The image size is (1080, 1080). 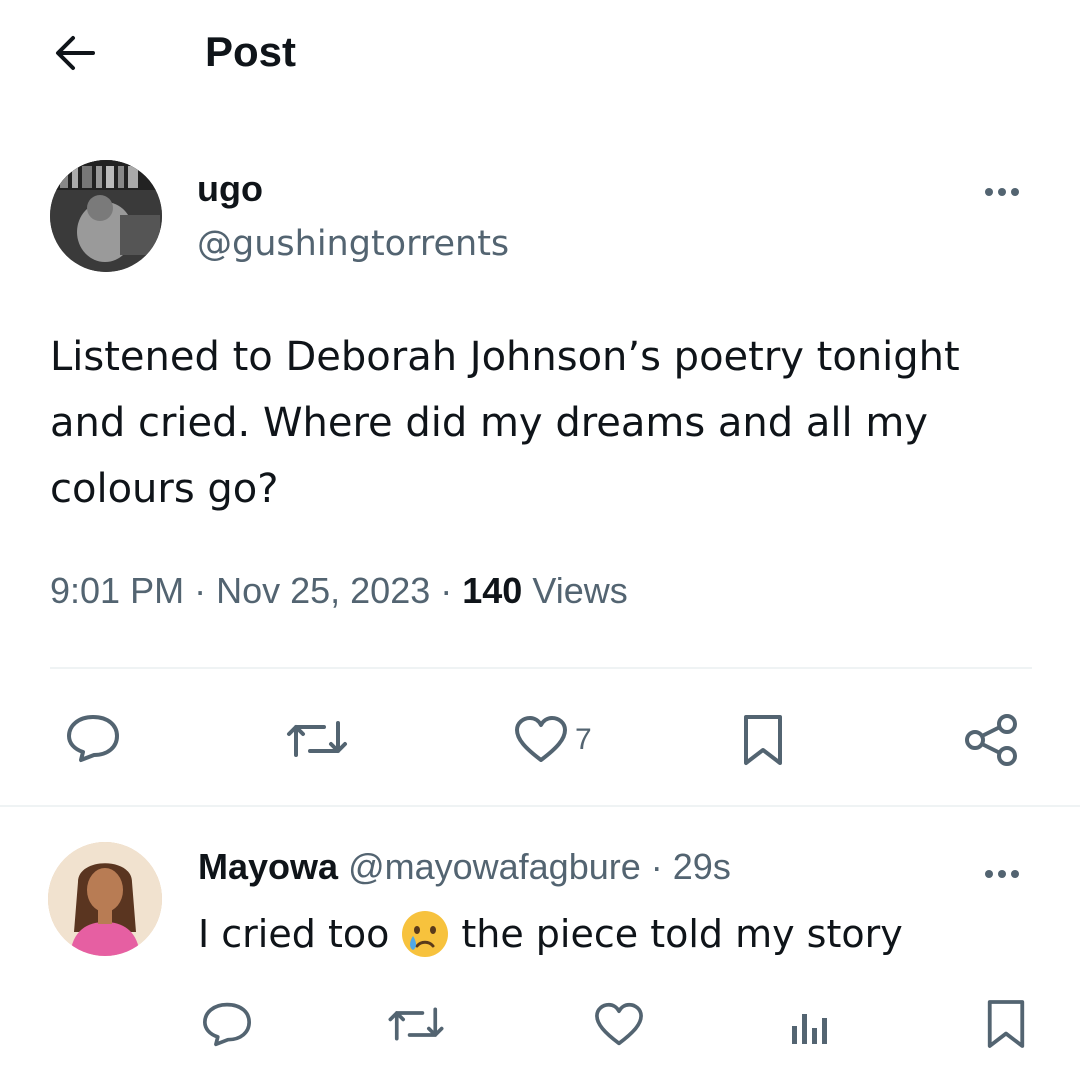 What do you see at coordinates (583, 739) in the screenshot?
I see `like-count: 7` at bounding box center [583, 739].